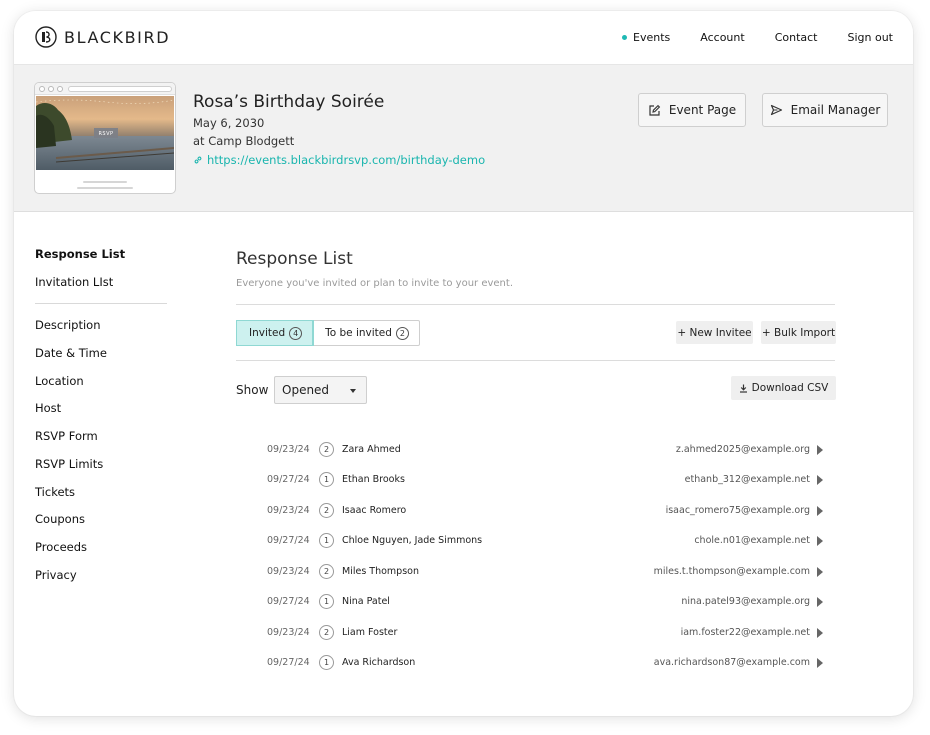  Describe the element at coordinates (366, 601) in the screenshot. I see `response-name: Nina Patel` at that location.